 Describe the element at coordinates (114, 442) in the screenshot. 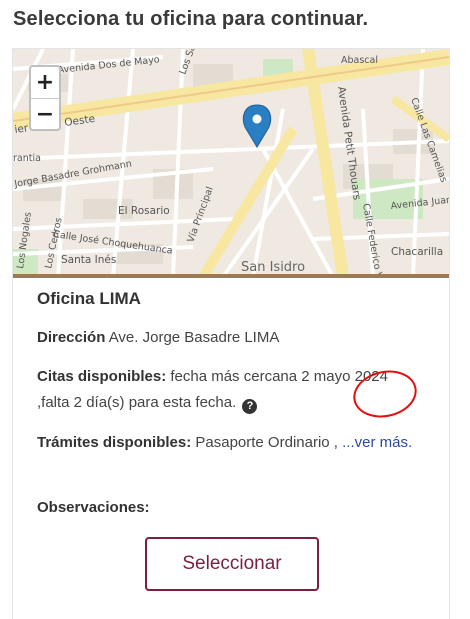

I see `tramites-label: Trámites disponibles:` at that location.